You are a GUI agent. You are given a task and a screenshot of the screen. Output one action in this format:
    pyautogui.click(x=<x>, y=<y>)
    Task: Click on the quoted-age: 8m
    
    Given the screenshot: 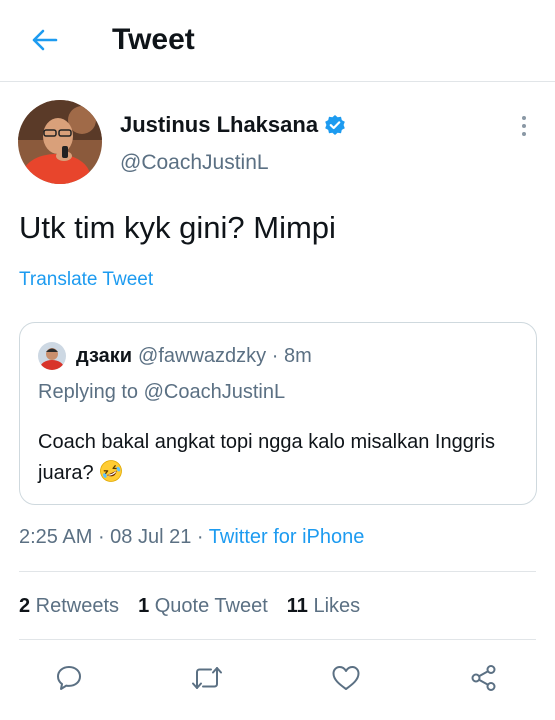 What is the action you would take?
    pyautogui.click(x=297, y=355)
    